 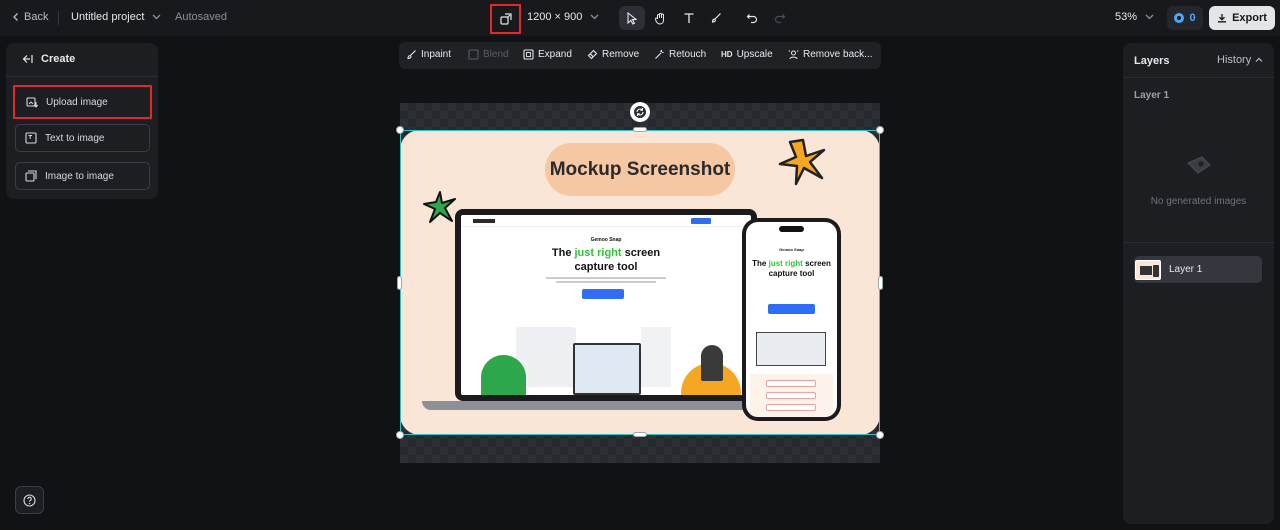 What do you see at coordinates (496, 54) in the screenshot?
I see `blend-label: Blend` at bounding box center [496, 54].